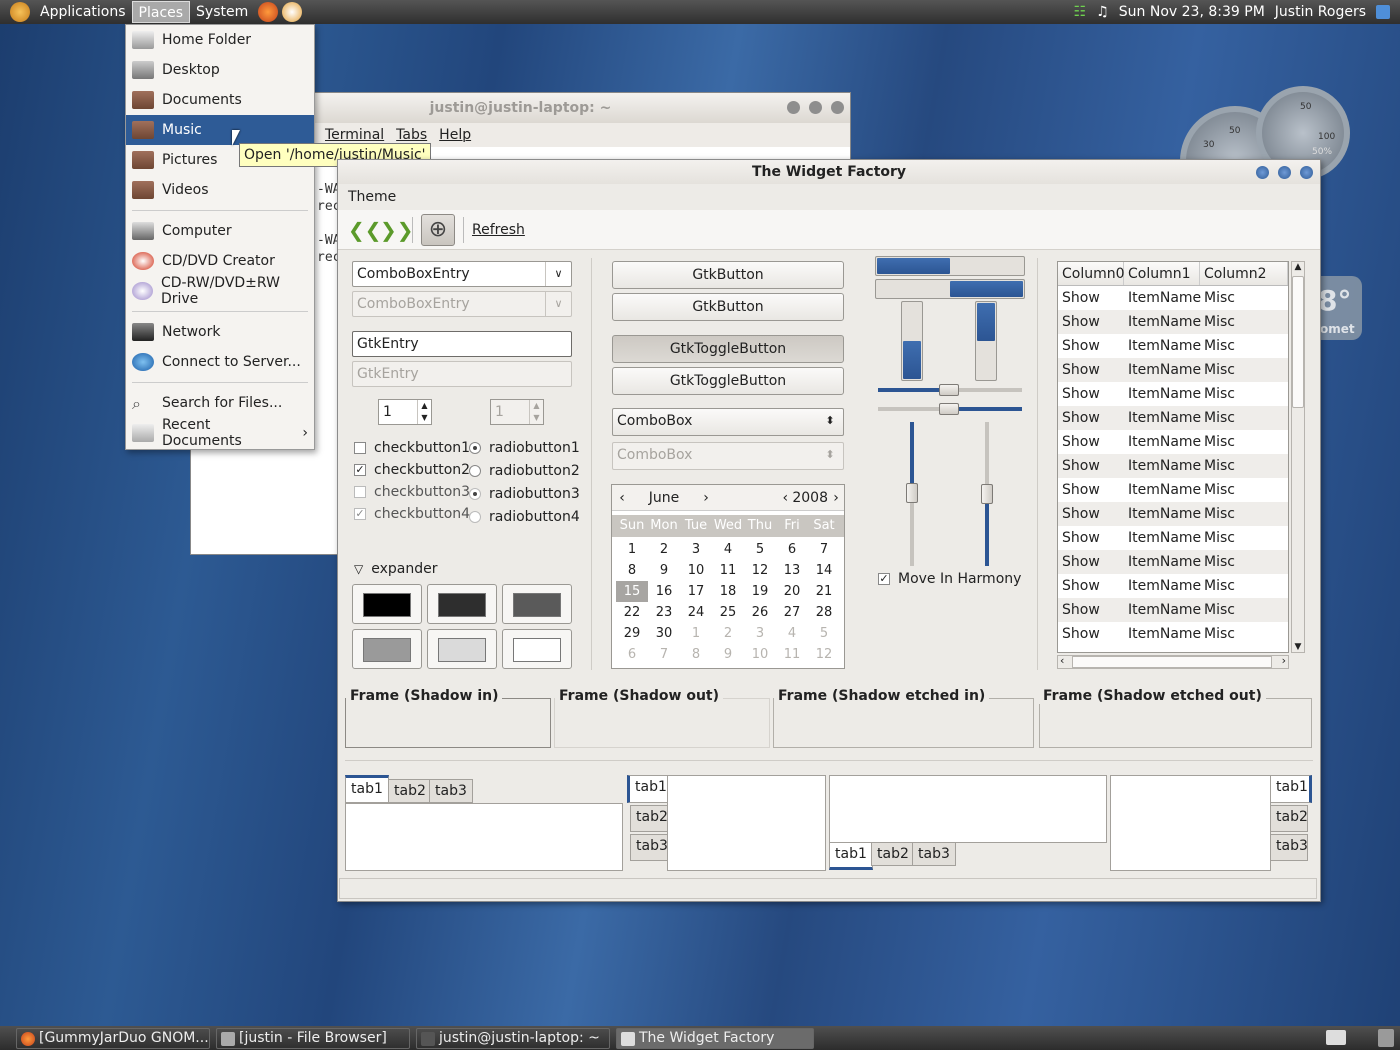 Image resolution: width=1400 pixels, height=1050 pixels. I want to click on calendar-day: 17, so click(696, 591).